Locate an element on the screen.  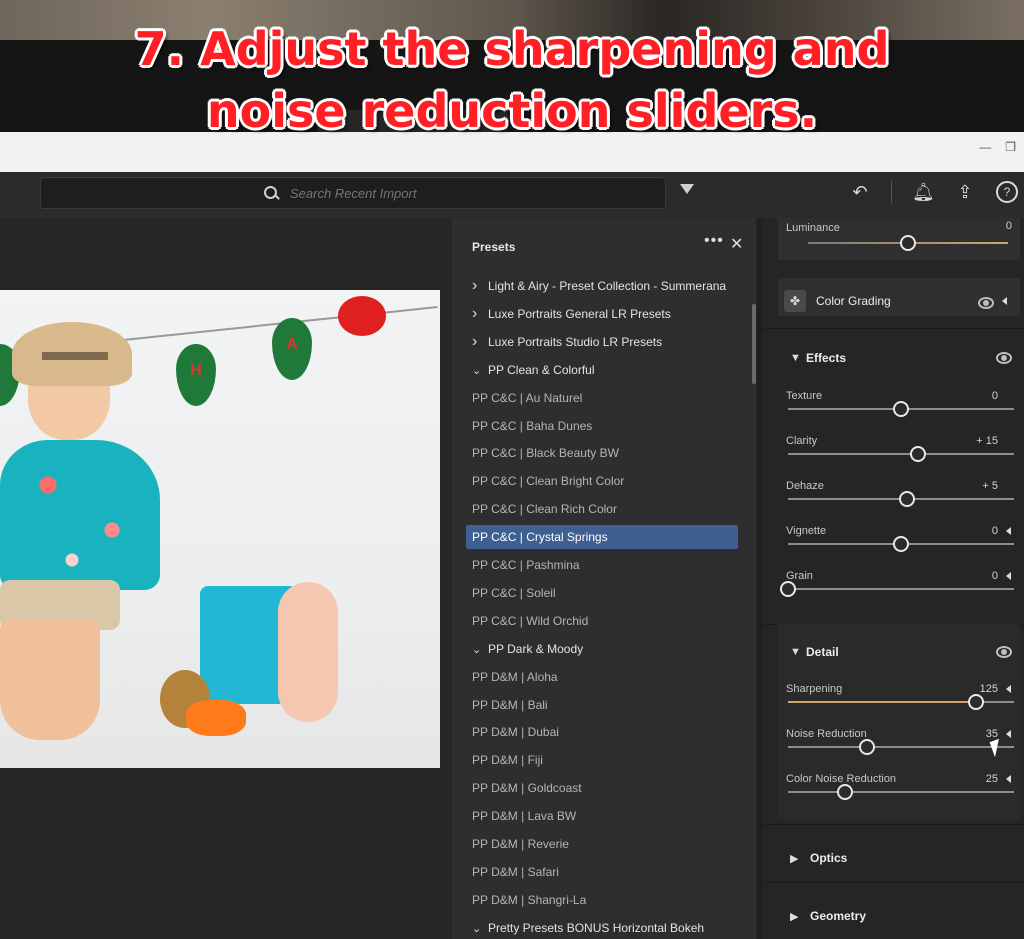
preset-item: PP C&C | Pashmina is located at coordinates (602, 565).